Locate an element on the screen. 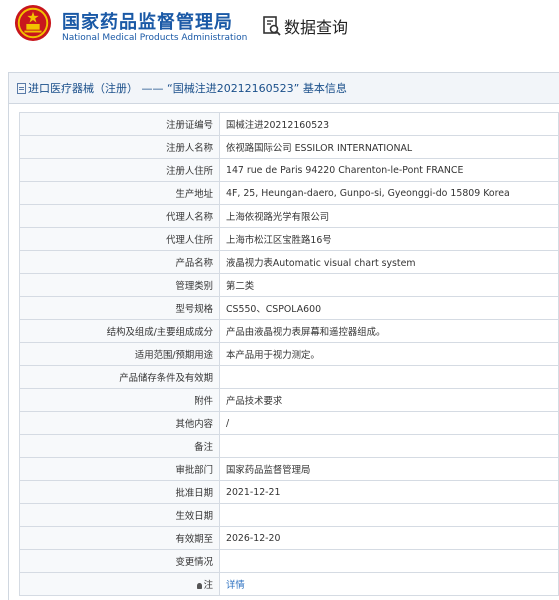  table-row: 有效期至 2026-12-20 is located at coordinates (289, 538).